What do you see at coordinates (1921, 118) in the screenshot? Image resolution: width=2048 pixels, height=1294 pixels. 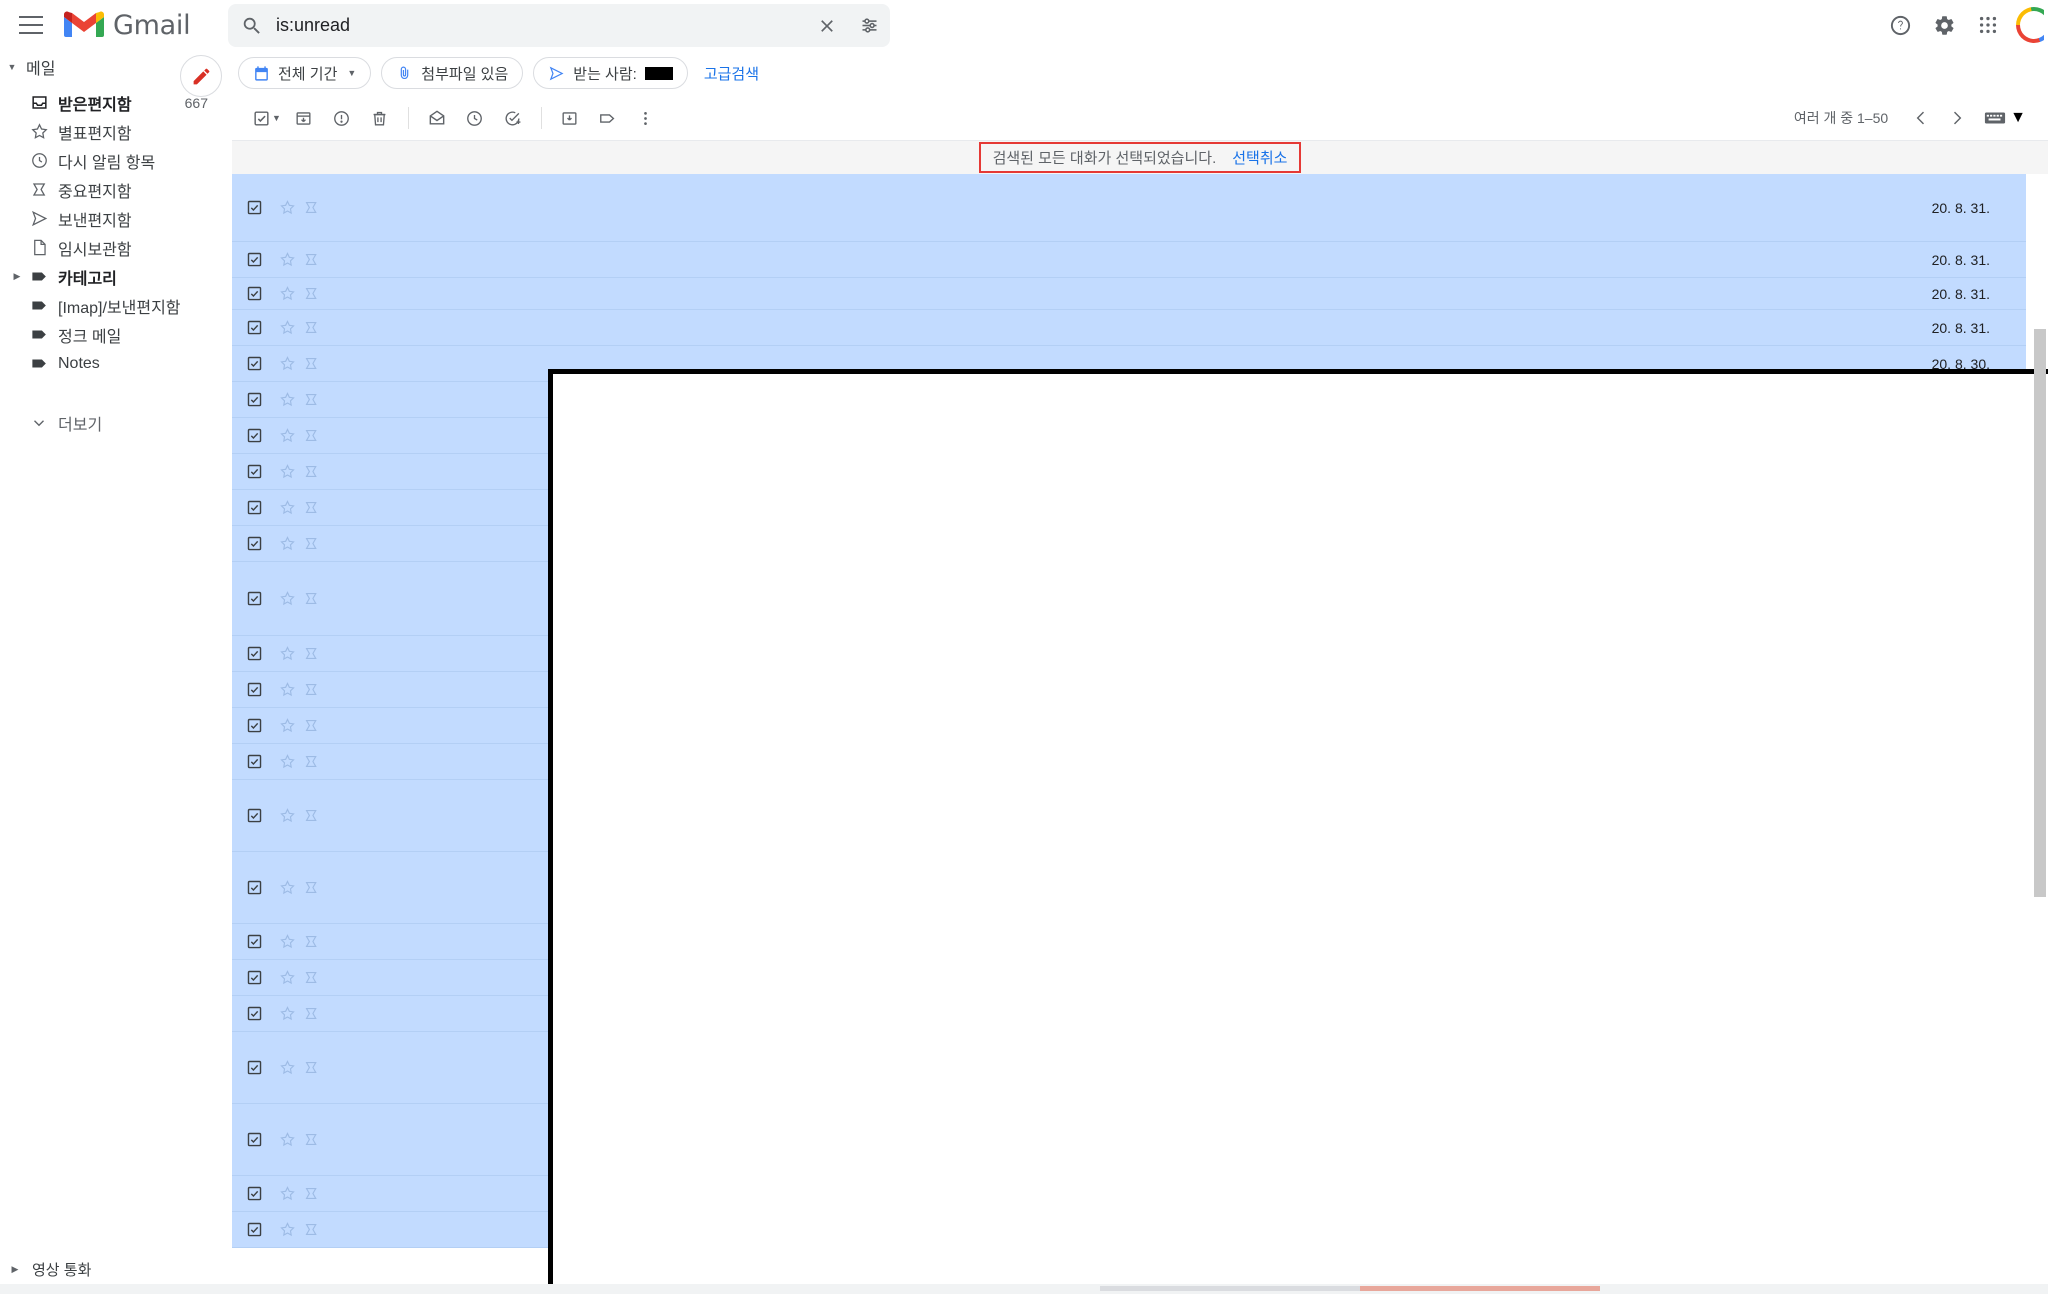 I see `previous-page-button` at bounding box center [1921, 118].